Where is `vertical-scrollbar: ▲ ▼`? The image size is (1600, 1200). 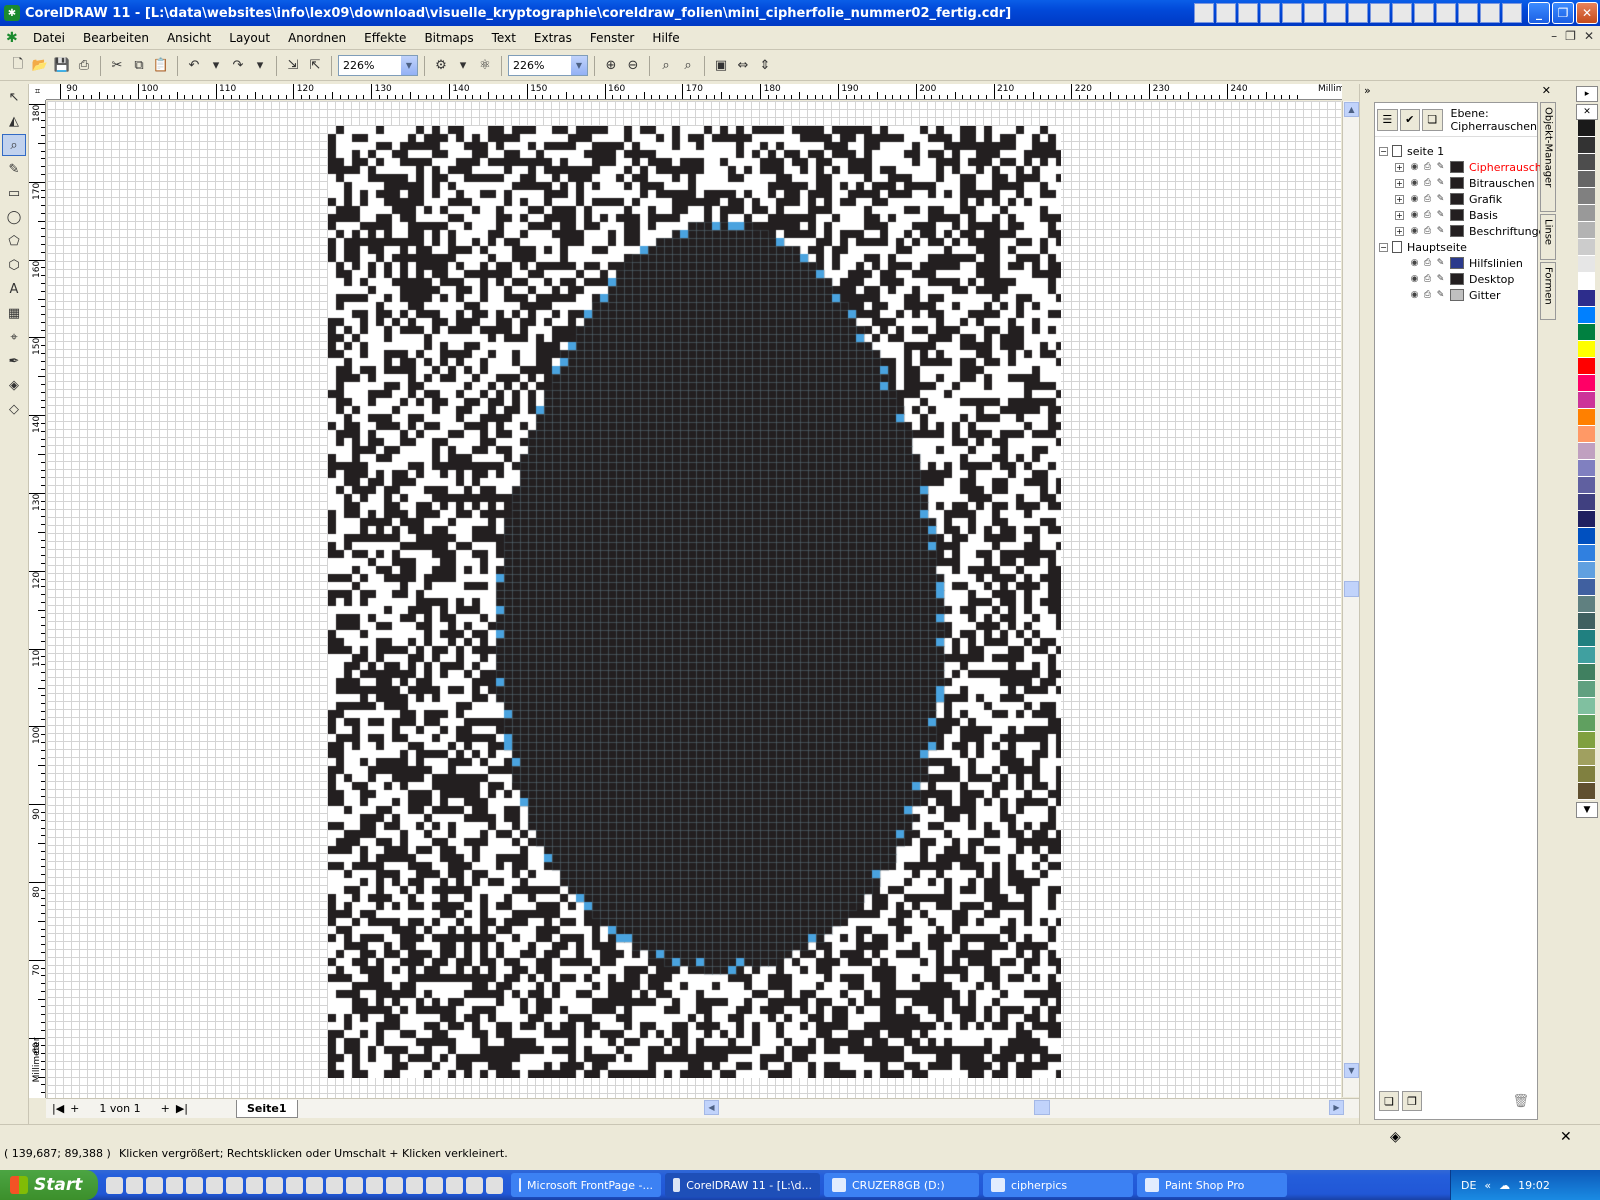
vertical-scrollbar: ▲ ▼ is located at coordinates (1350, 599).